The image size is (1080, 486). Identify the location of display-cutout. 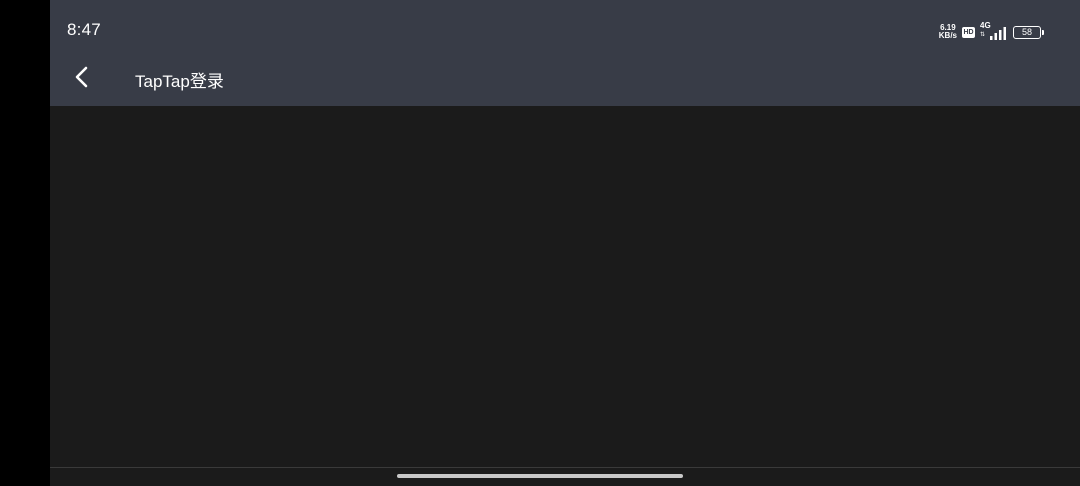
(25, 243).